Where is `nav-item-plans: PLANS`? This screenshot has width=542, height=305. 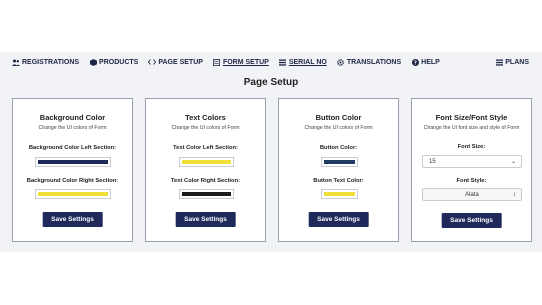 nav-item-plans: PLANS is located at coordinates (512, 62).